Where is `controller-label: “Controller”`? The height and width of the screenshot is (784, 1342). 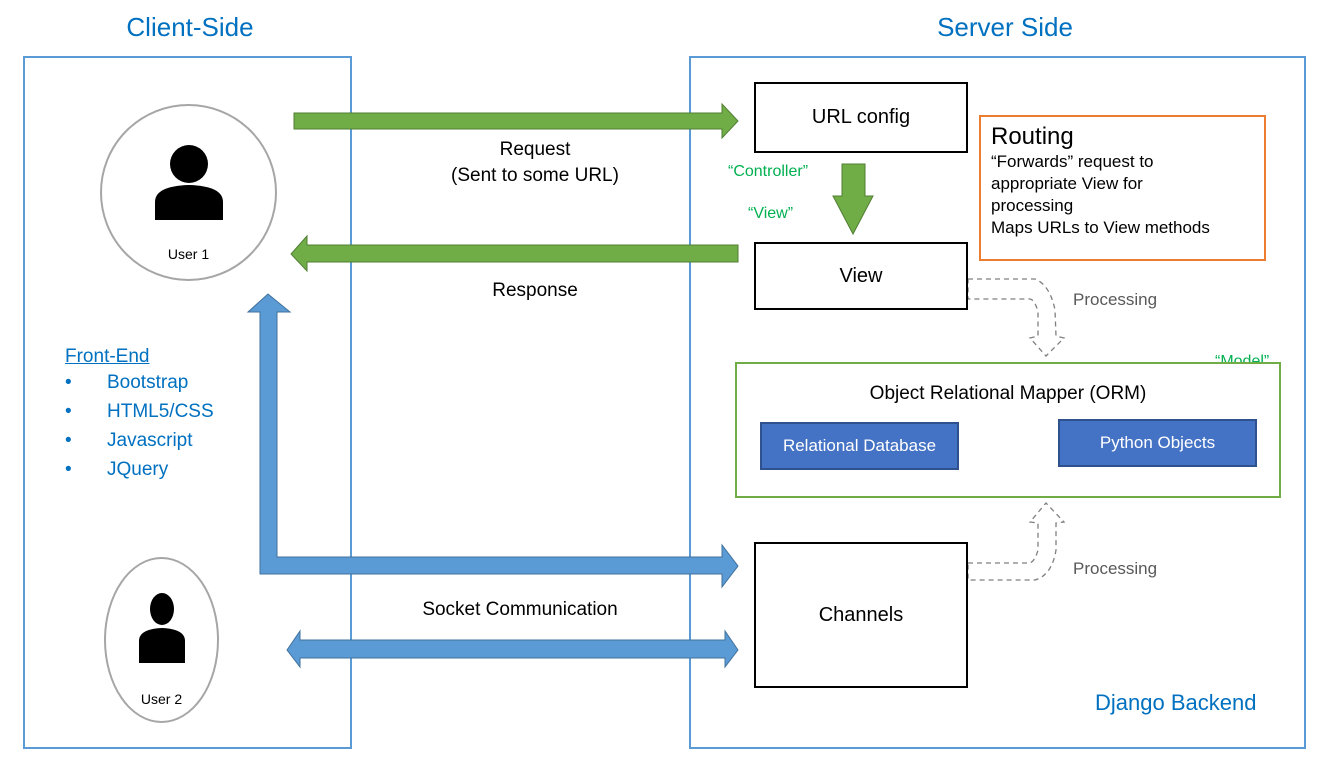
controller-label: “Controller” is located at coordinates (768, 171).